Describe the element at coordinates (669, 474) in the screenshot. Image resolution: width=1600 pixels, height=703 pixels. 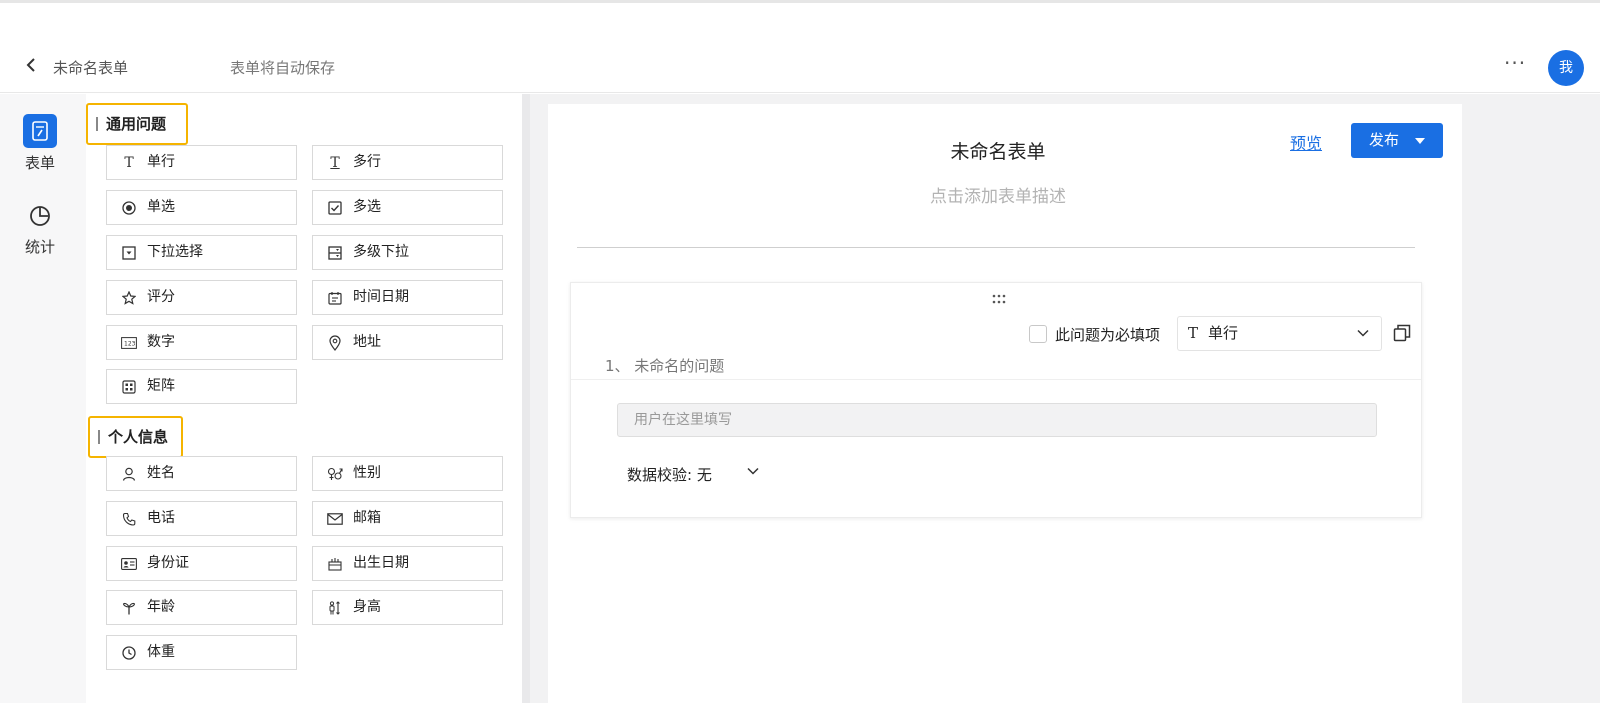
I see `validation-select: 数据校验: 无` at that location.